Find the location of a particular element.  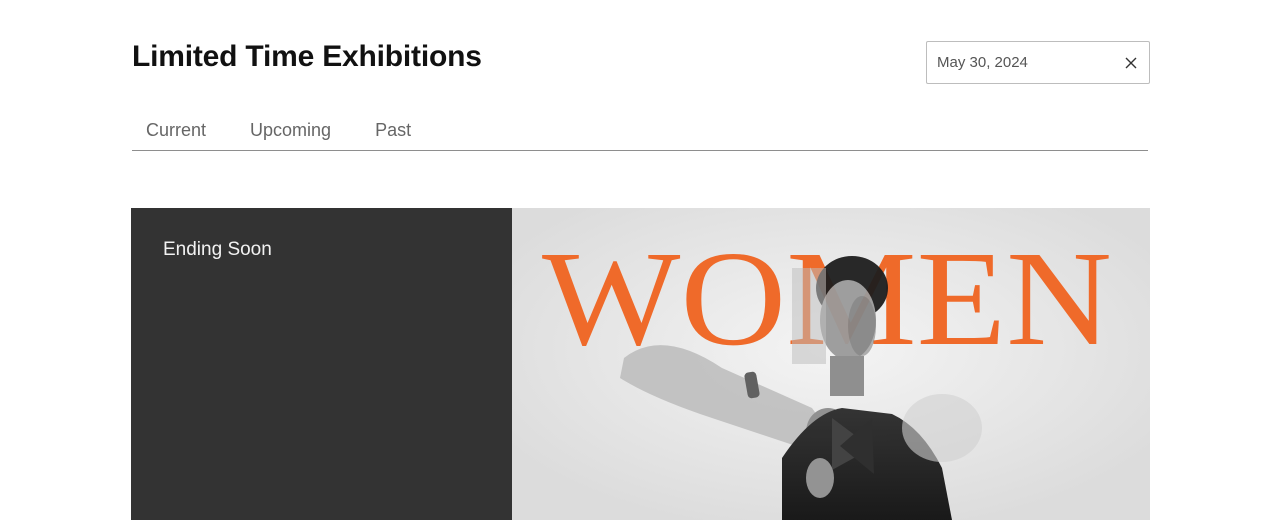

tab-upcoming: Upcoming is located at coordinates (290, 131).